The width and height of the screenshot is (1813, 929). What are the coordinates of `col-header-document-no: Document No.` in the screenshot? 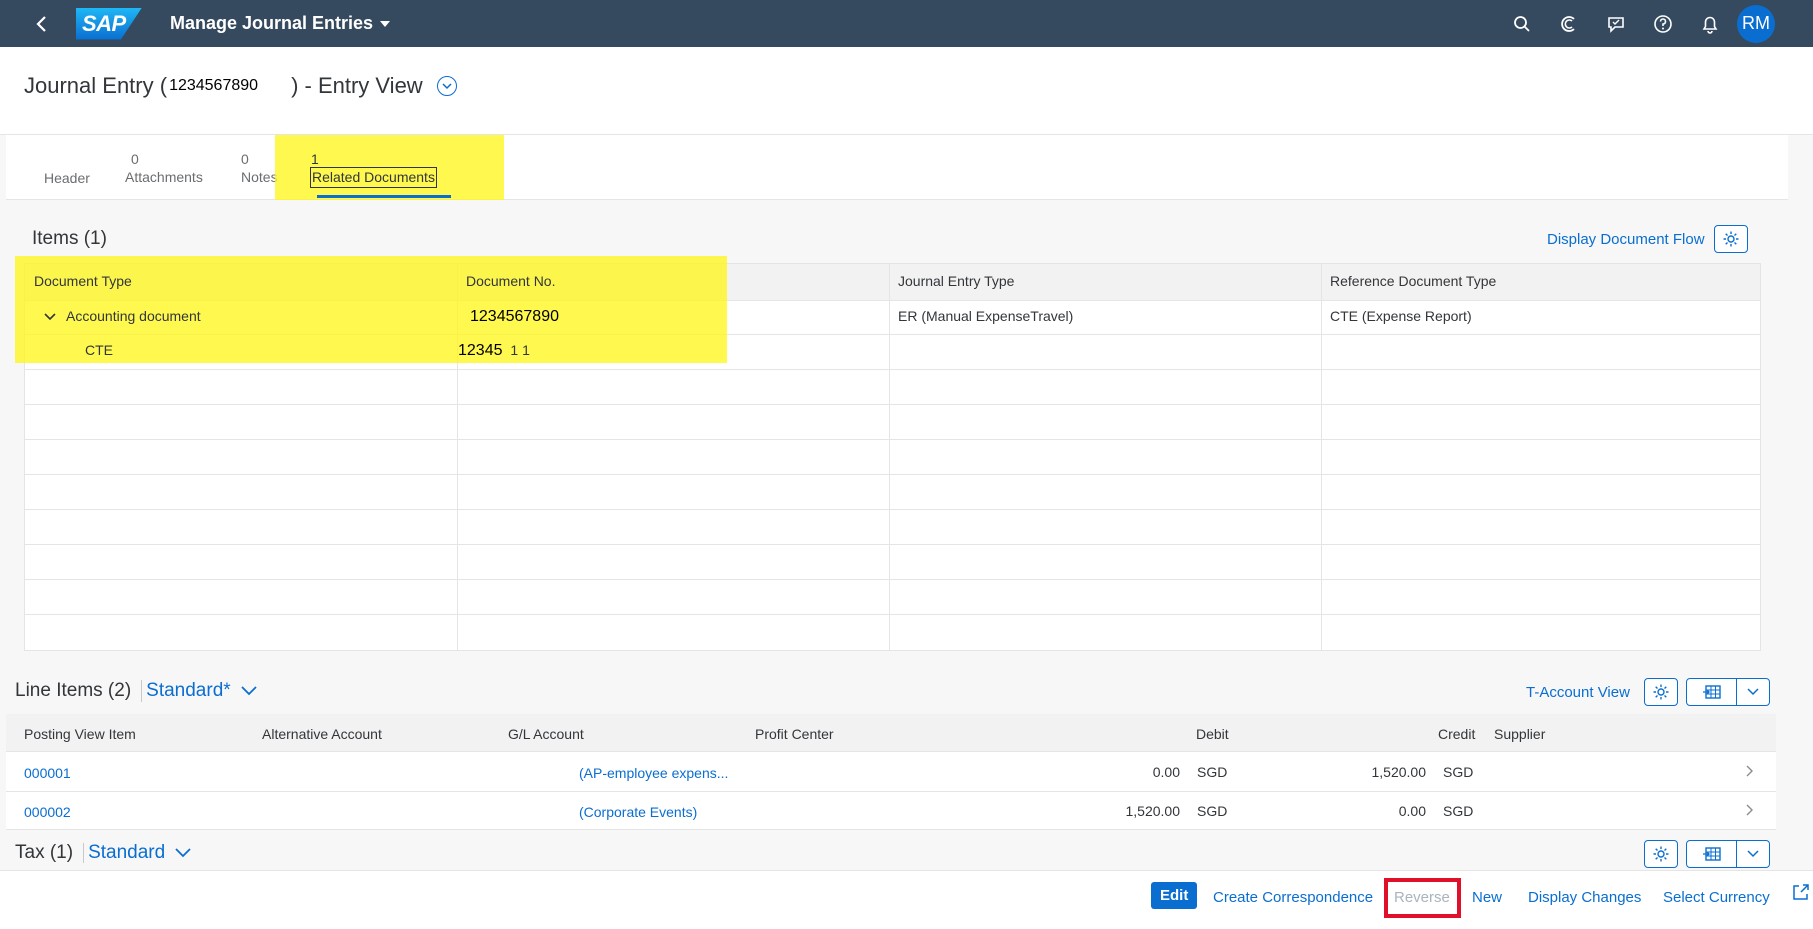 It's located at (510, 281).